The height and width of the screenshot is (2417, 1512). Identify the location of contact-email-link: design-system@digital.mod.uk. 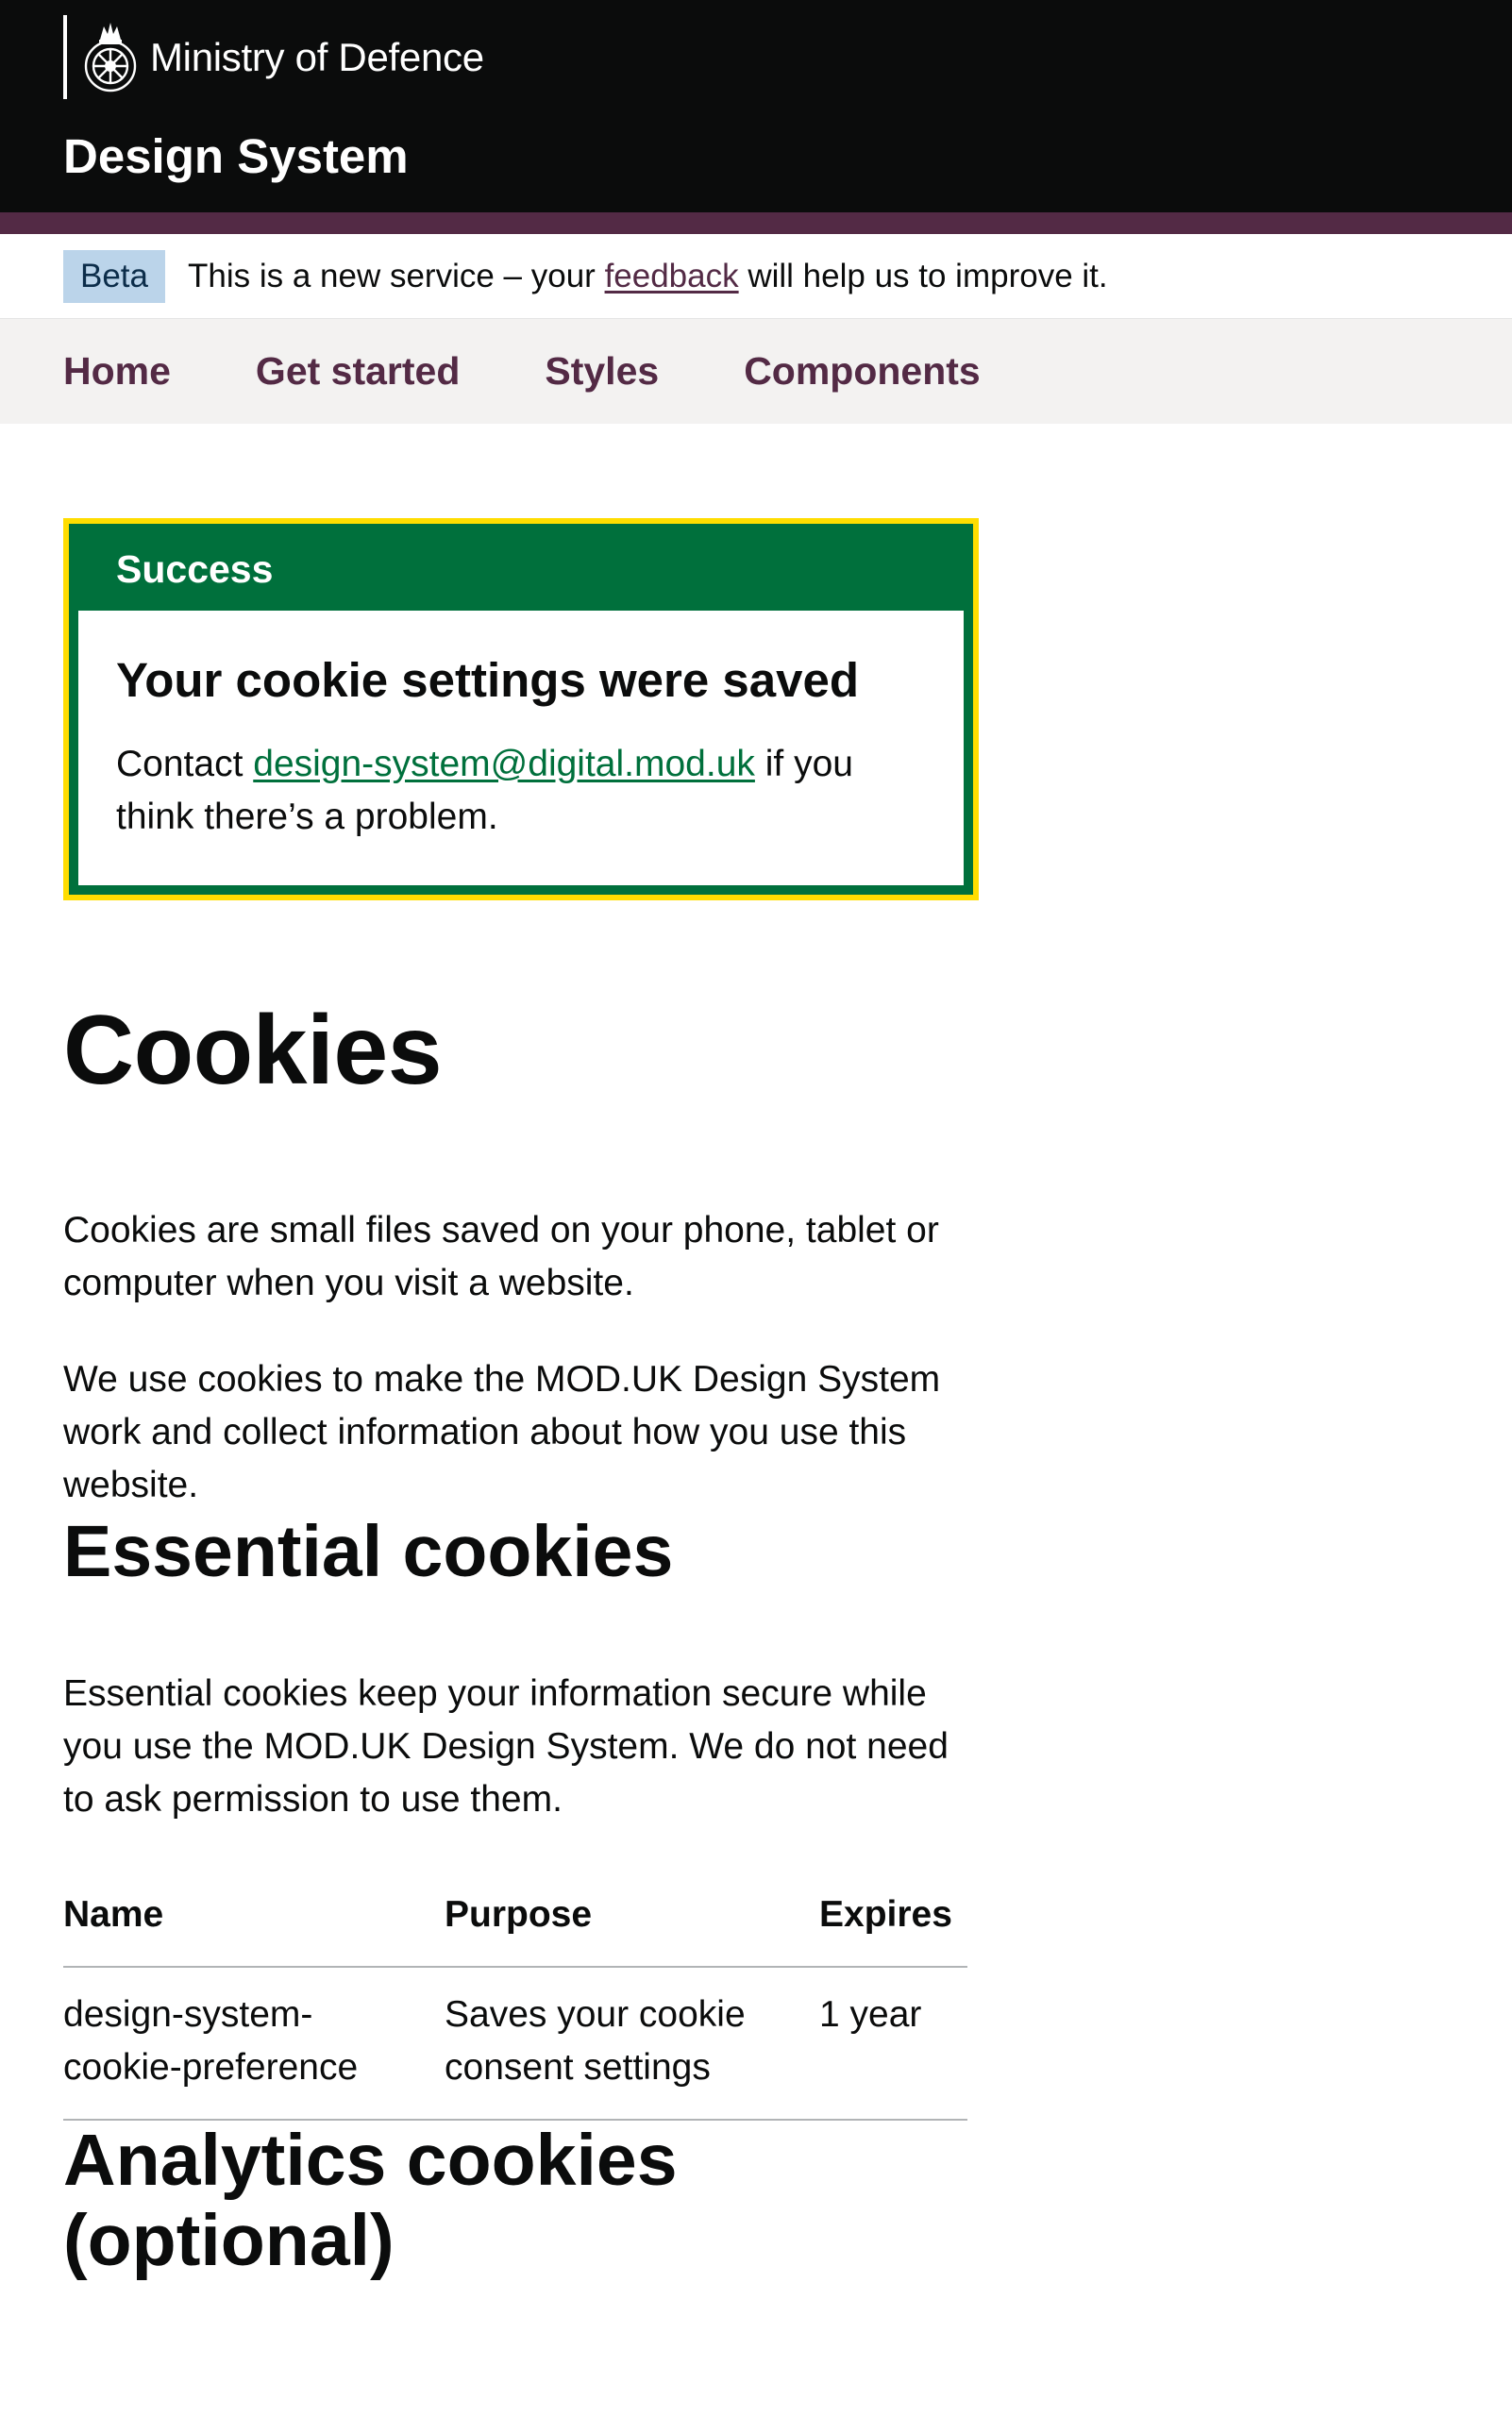
(504, 764).